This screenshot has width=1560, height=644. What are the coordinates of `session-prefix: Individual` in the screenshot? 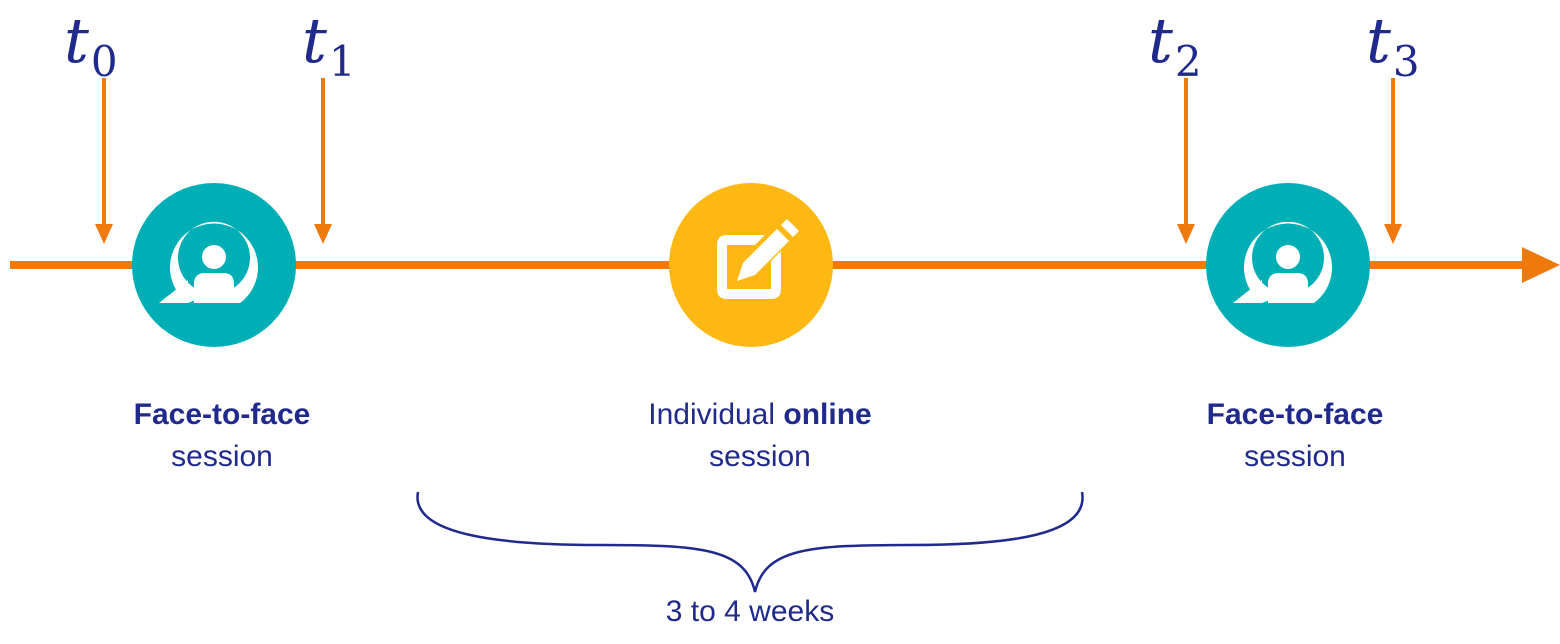 It's located at (716, 414).